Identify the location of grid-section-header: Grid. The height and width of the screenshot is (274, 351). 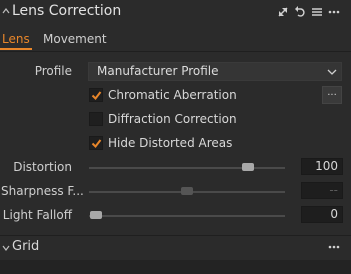
(175, 247).